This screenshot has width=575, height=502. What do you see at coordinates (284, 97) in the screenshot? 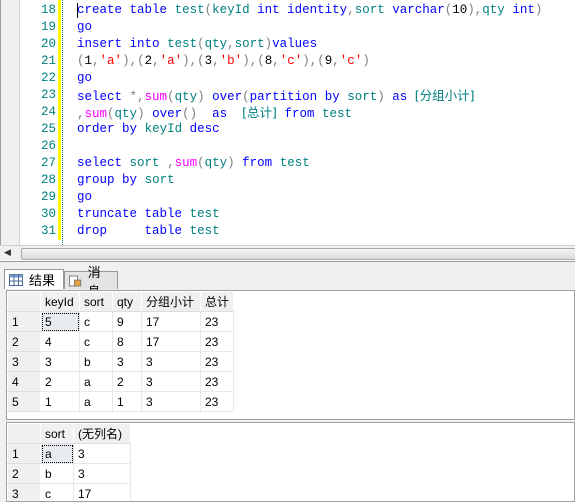
I see `code-token: partition` at bounding box center [284, 97].